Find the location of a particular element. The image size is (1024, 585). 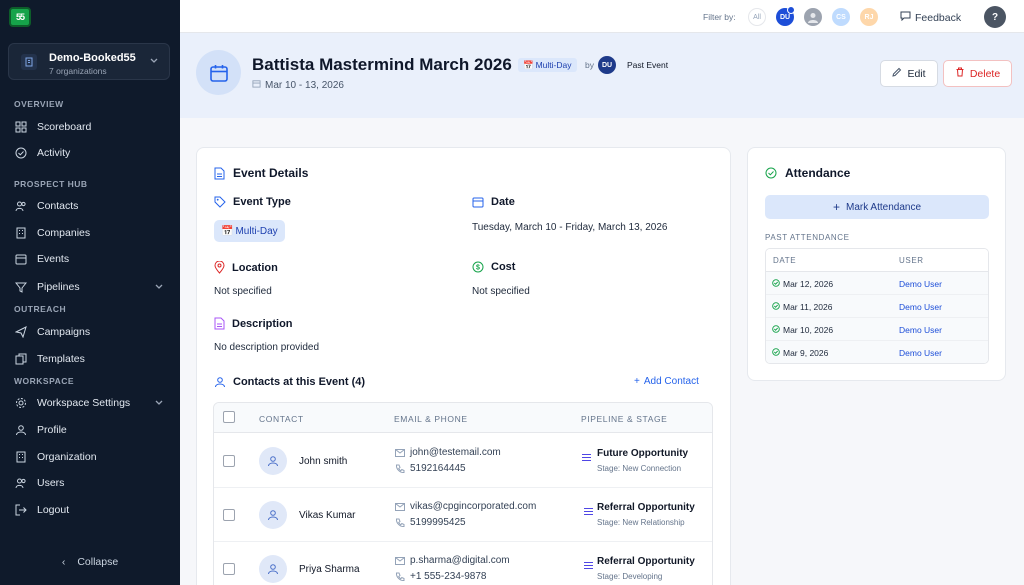

select-all-checkbox is located at coordinates (229, 417).